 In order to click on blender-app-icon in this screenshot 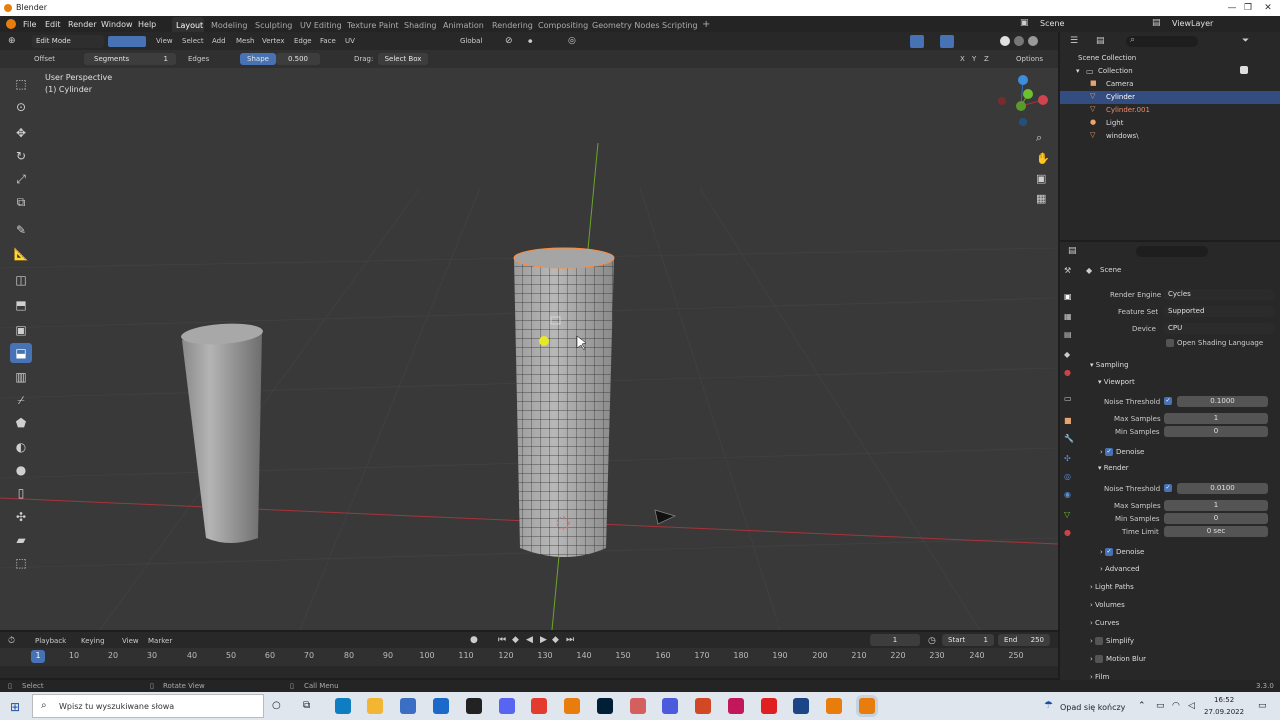, I will do `click(834, 706)`.